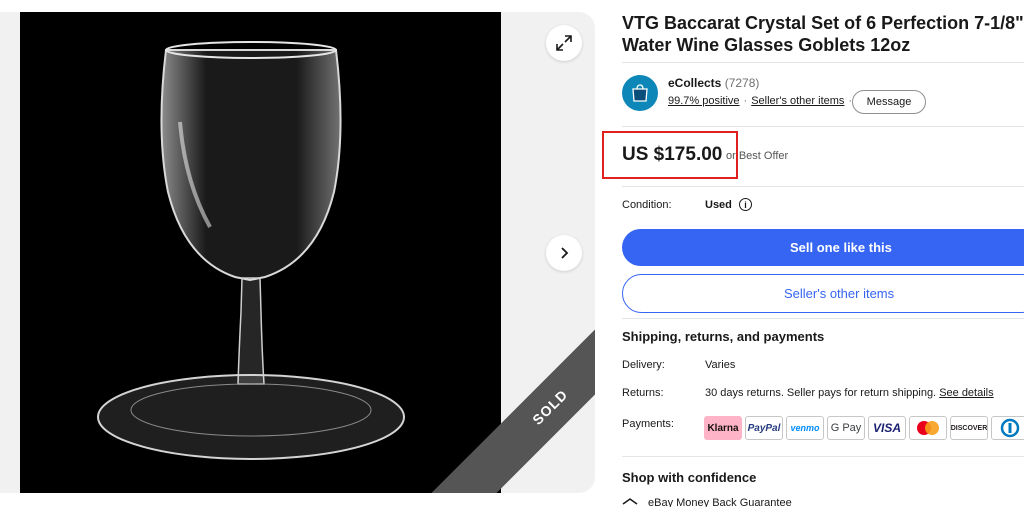 The height and width of the screenshot is (507, 1024). I want to click on seller-name-row: eCollects (7278), so click(713, 83).